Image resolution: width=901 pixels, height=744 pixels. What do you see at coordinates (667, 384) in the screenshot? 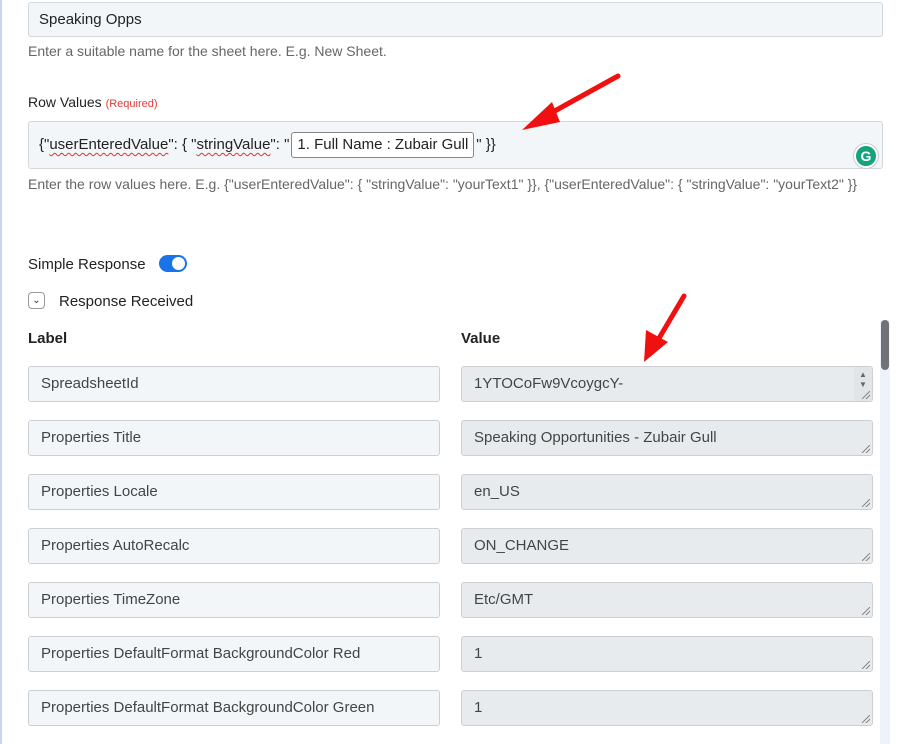
I see `row-value-field: 1YTOCoFw9VcoygcY- ▲ ▼` at bounding box center [667, 384].